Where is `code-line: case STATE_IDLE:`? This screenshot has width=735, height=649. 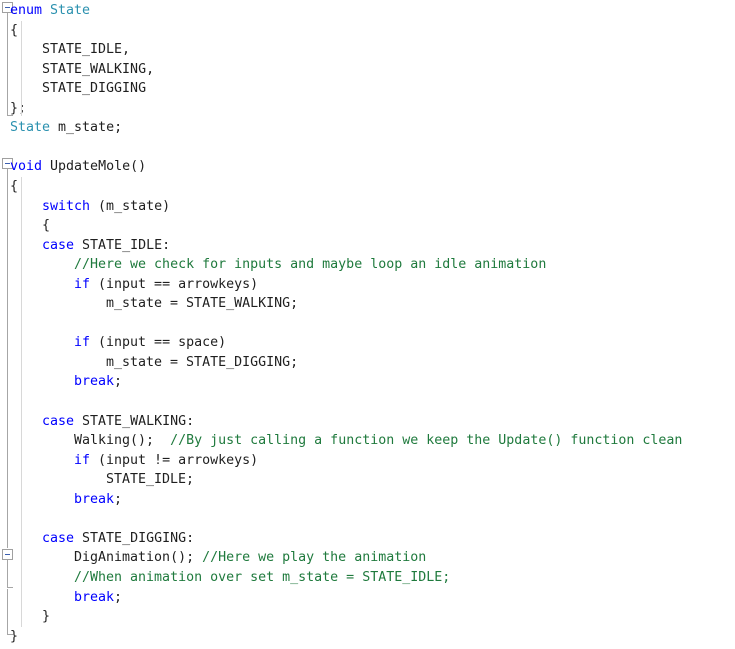 code-line: case STATE_IDLE: is located at coordinates (106, 246).